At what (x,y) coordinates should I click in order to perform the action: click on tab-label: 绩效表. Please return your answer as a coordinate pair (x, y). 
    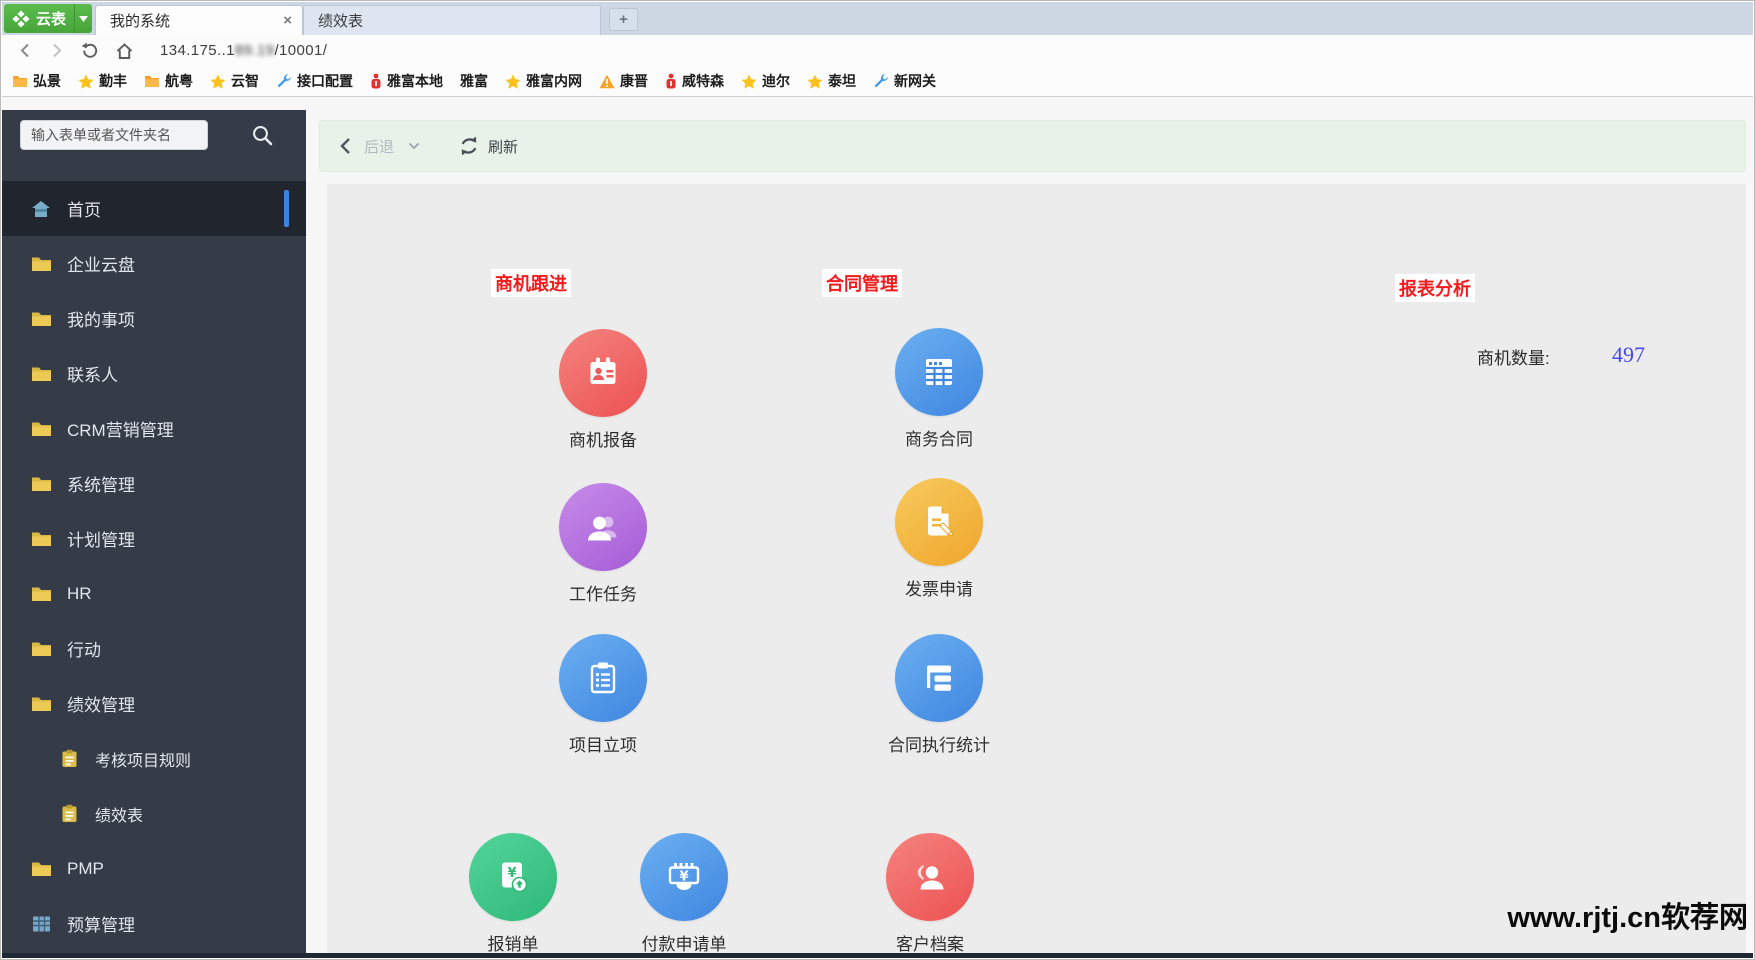
    Looking at the image, I should click on (341, 21).